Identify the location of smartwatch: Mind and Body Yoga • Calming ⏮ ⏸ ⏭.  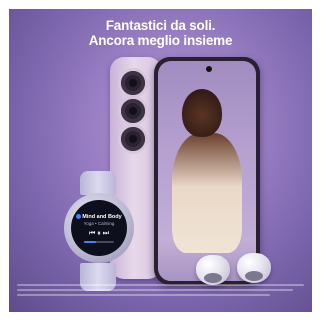
(99, 231).